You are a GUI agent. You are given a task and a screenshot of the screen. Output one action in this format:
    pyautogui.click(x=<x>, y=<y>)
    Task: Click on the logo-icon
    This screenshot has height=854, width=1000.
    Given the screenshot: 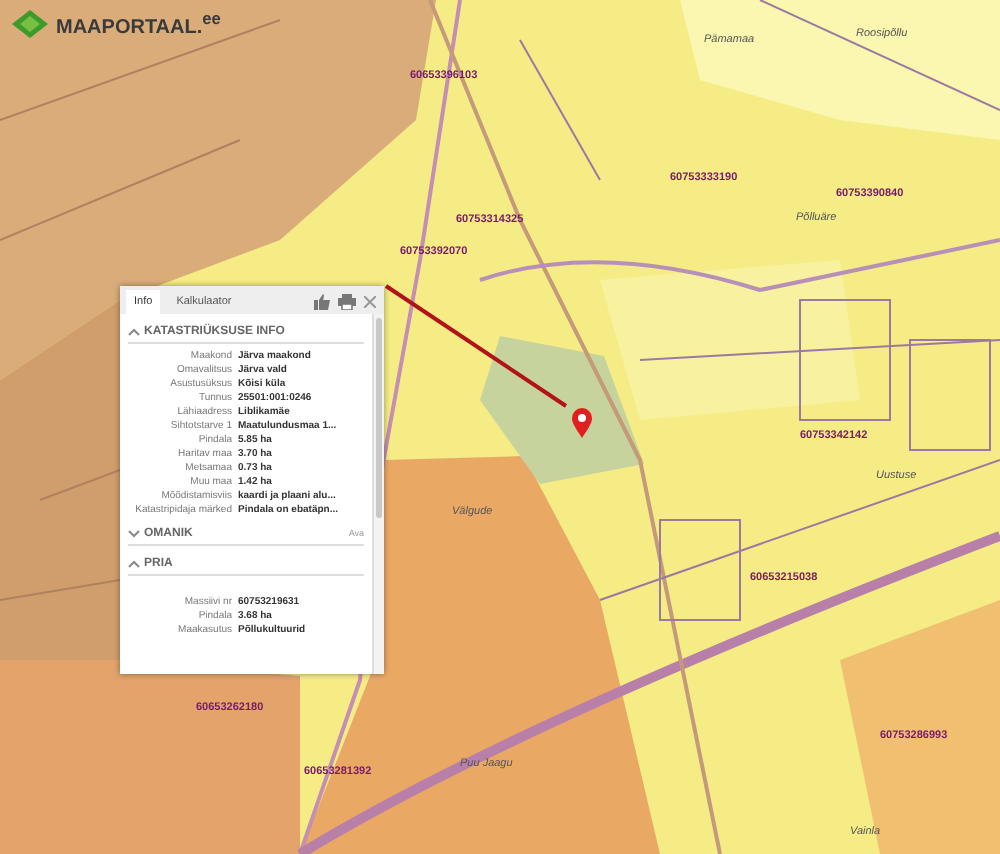 What is the action you would take?
    pyautogui.click(x=30, y=23)
    